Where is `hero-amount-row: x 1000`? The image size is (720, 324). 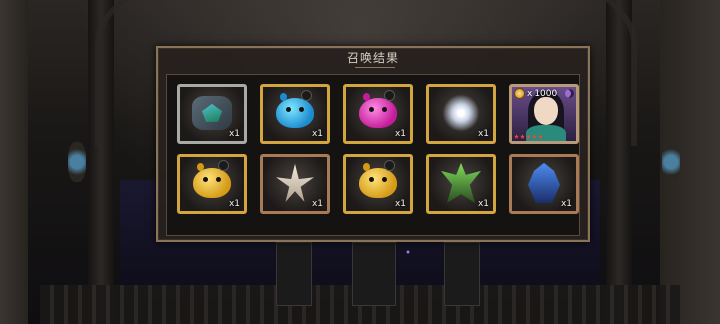
hero-amount-row: x 1000 is located at coordinates (535, 93).